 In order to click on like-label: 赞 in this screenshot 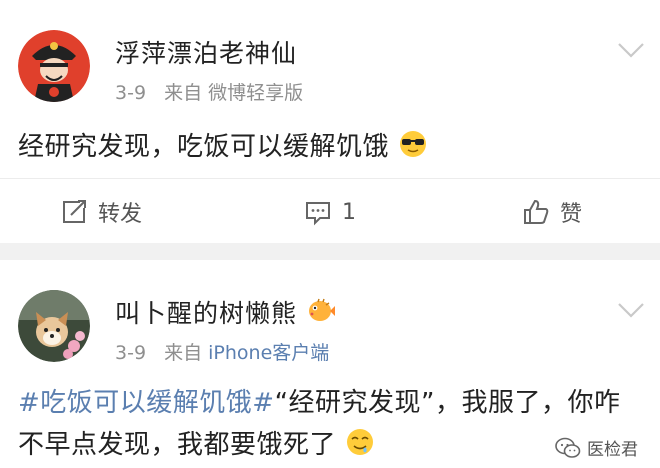, I will do `click(571, 214)`.